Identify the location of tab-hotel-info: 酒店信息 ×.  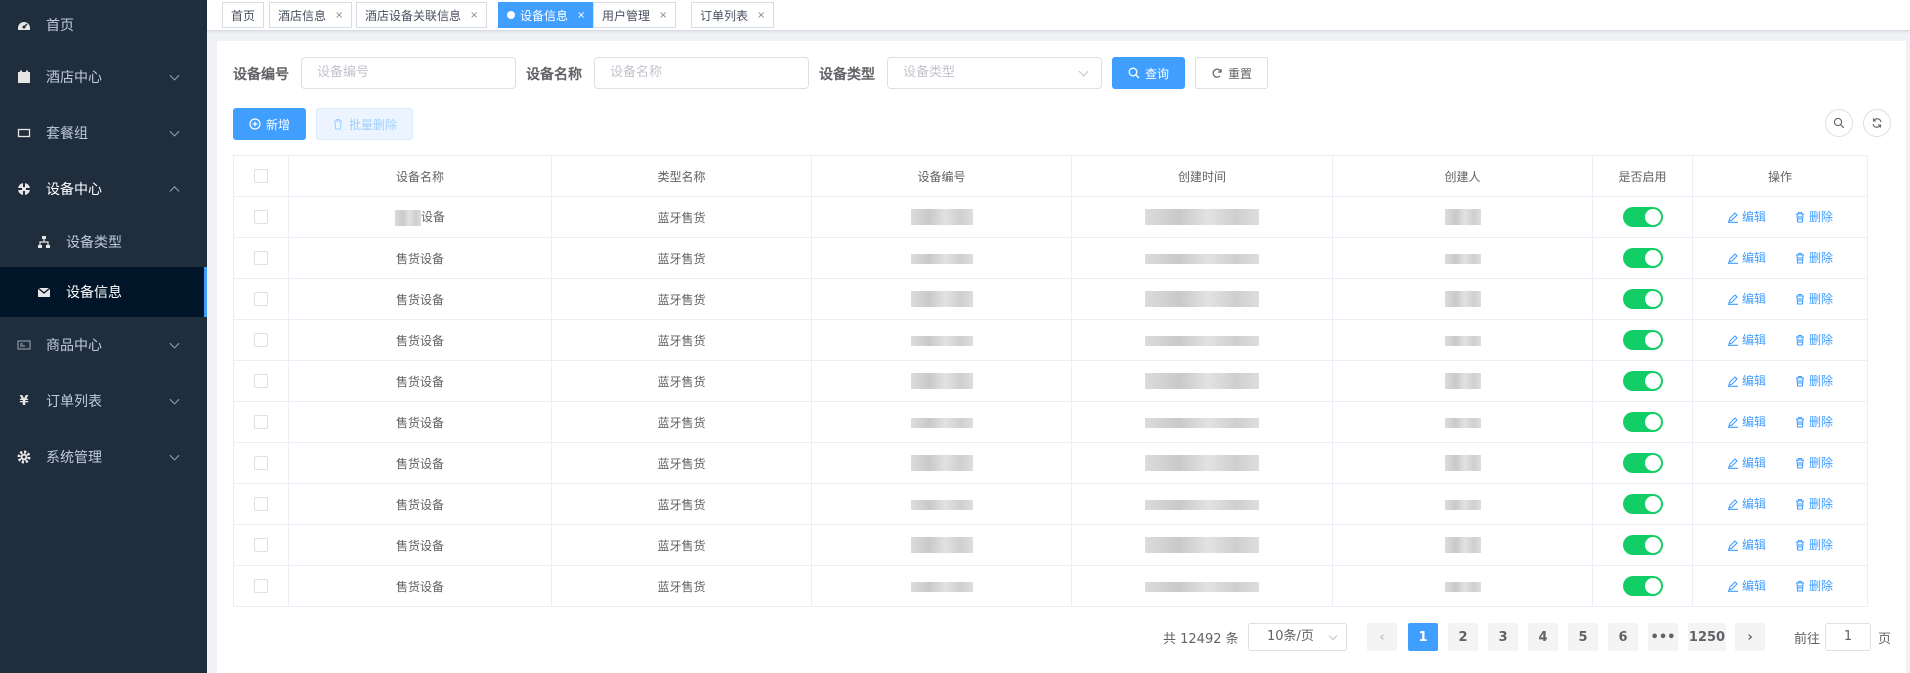
(311, 15).